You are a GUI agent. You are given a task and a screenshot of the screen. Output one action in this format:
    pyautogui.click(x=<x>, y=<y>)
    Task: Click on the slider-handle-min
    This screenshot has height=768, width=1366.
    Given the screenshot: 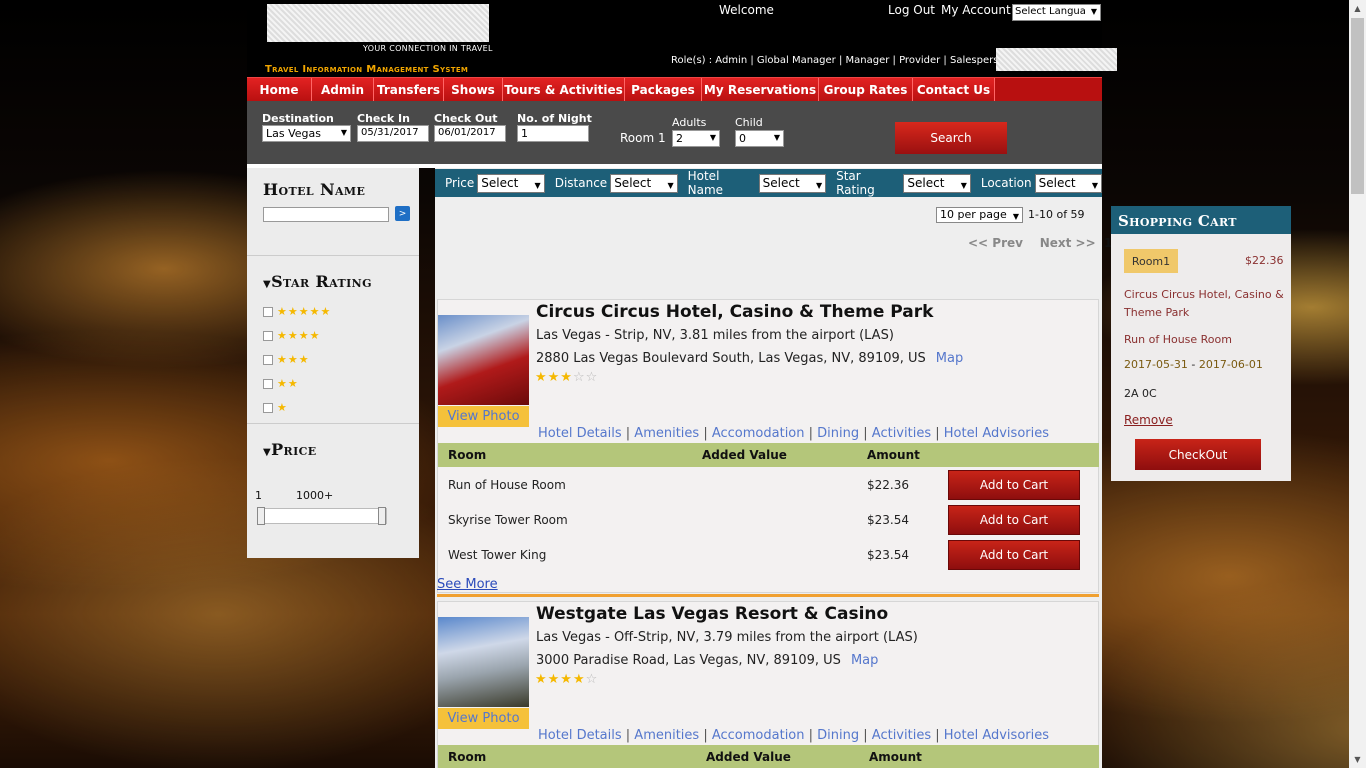 What is the action you would take?
    pyautogui.click(x=261, y=516)
    